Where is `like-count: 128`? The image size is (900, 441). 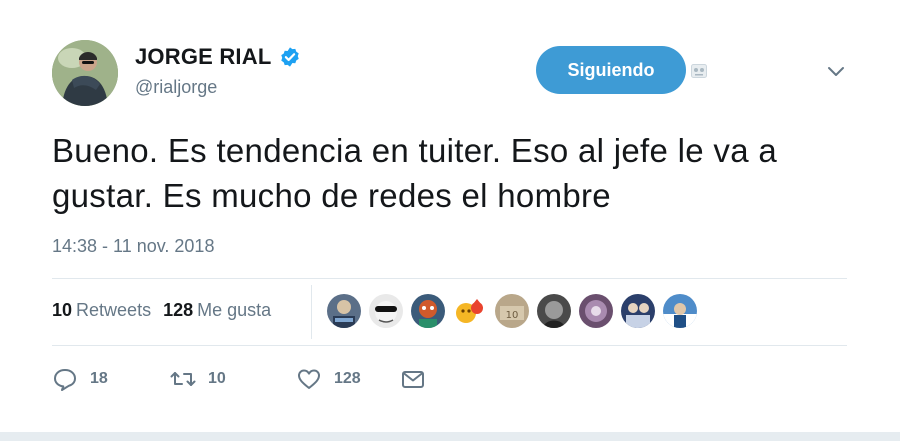 like-count: 128 is located at coordinates (347, 378).